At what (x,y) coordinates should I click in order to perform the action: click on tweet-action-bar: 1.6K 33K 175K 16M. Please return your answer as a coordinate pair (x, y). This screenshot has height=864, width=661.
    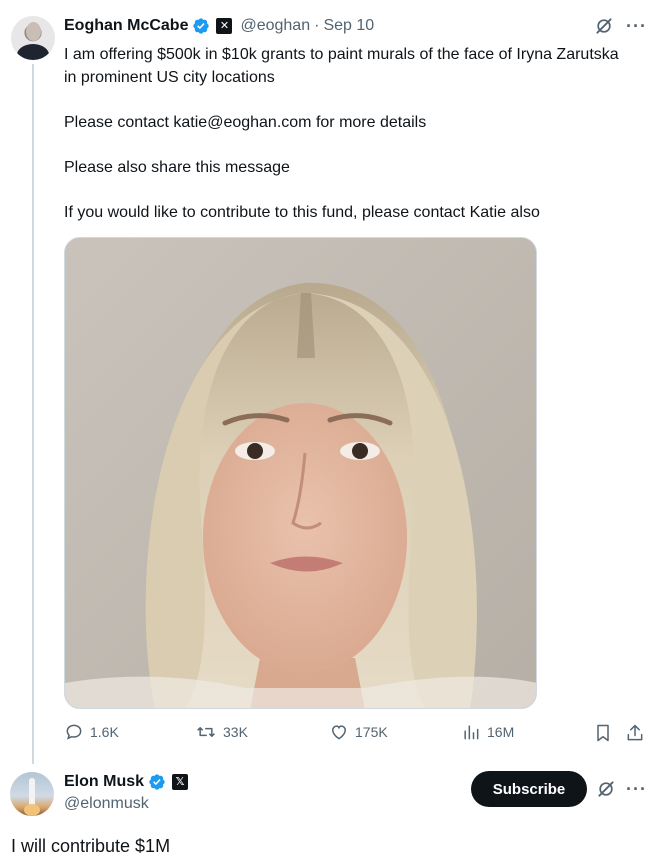
    Looking at the image, I should click on (356, 734).